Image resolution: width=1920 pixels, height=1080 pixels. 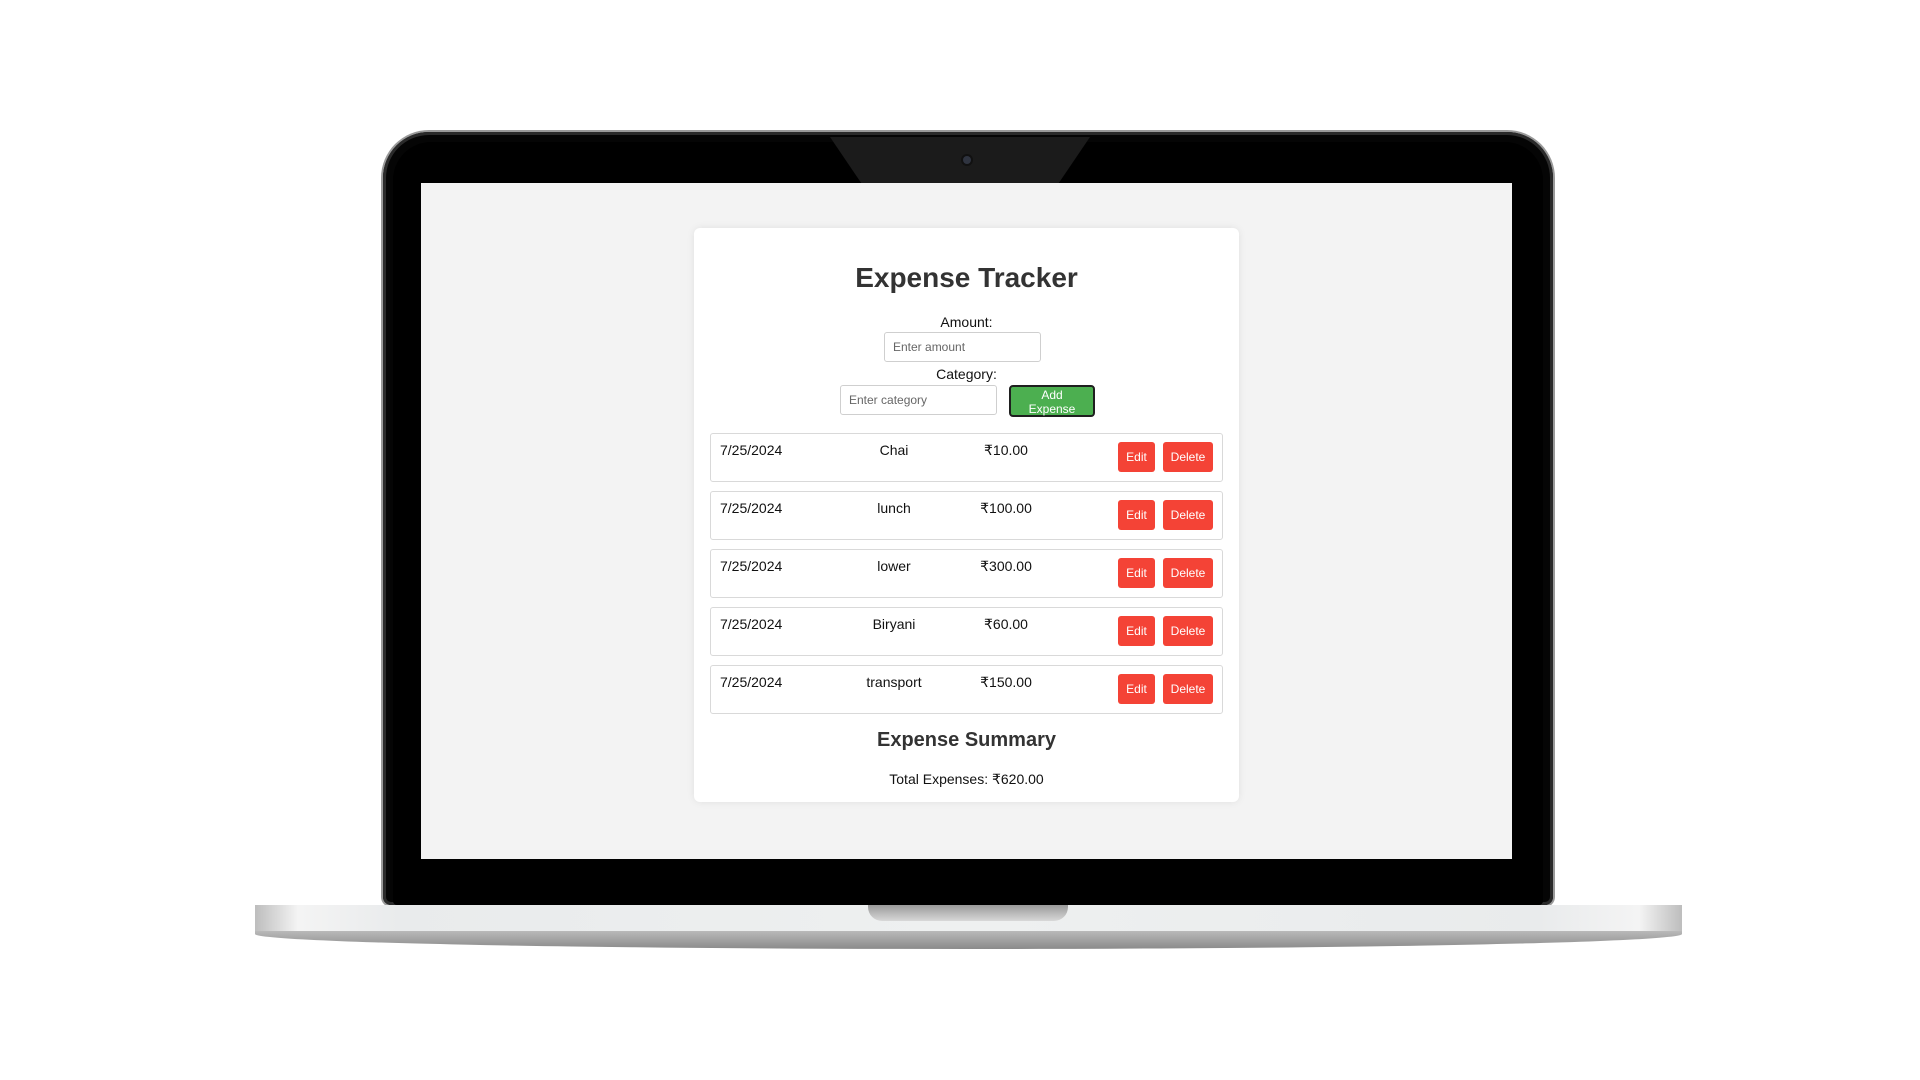 I want to click on expense-row: 7/25/2024 Biryani ₹60.00 Edit Delete, so click(x=966, y=631).